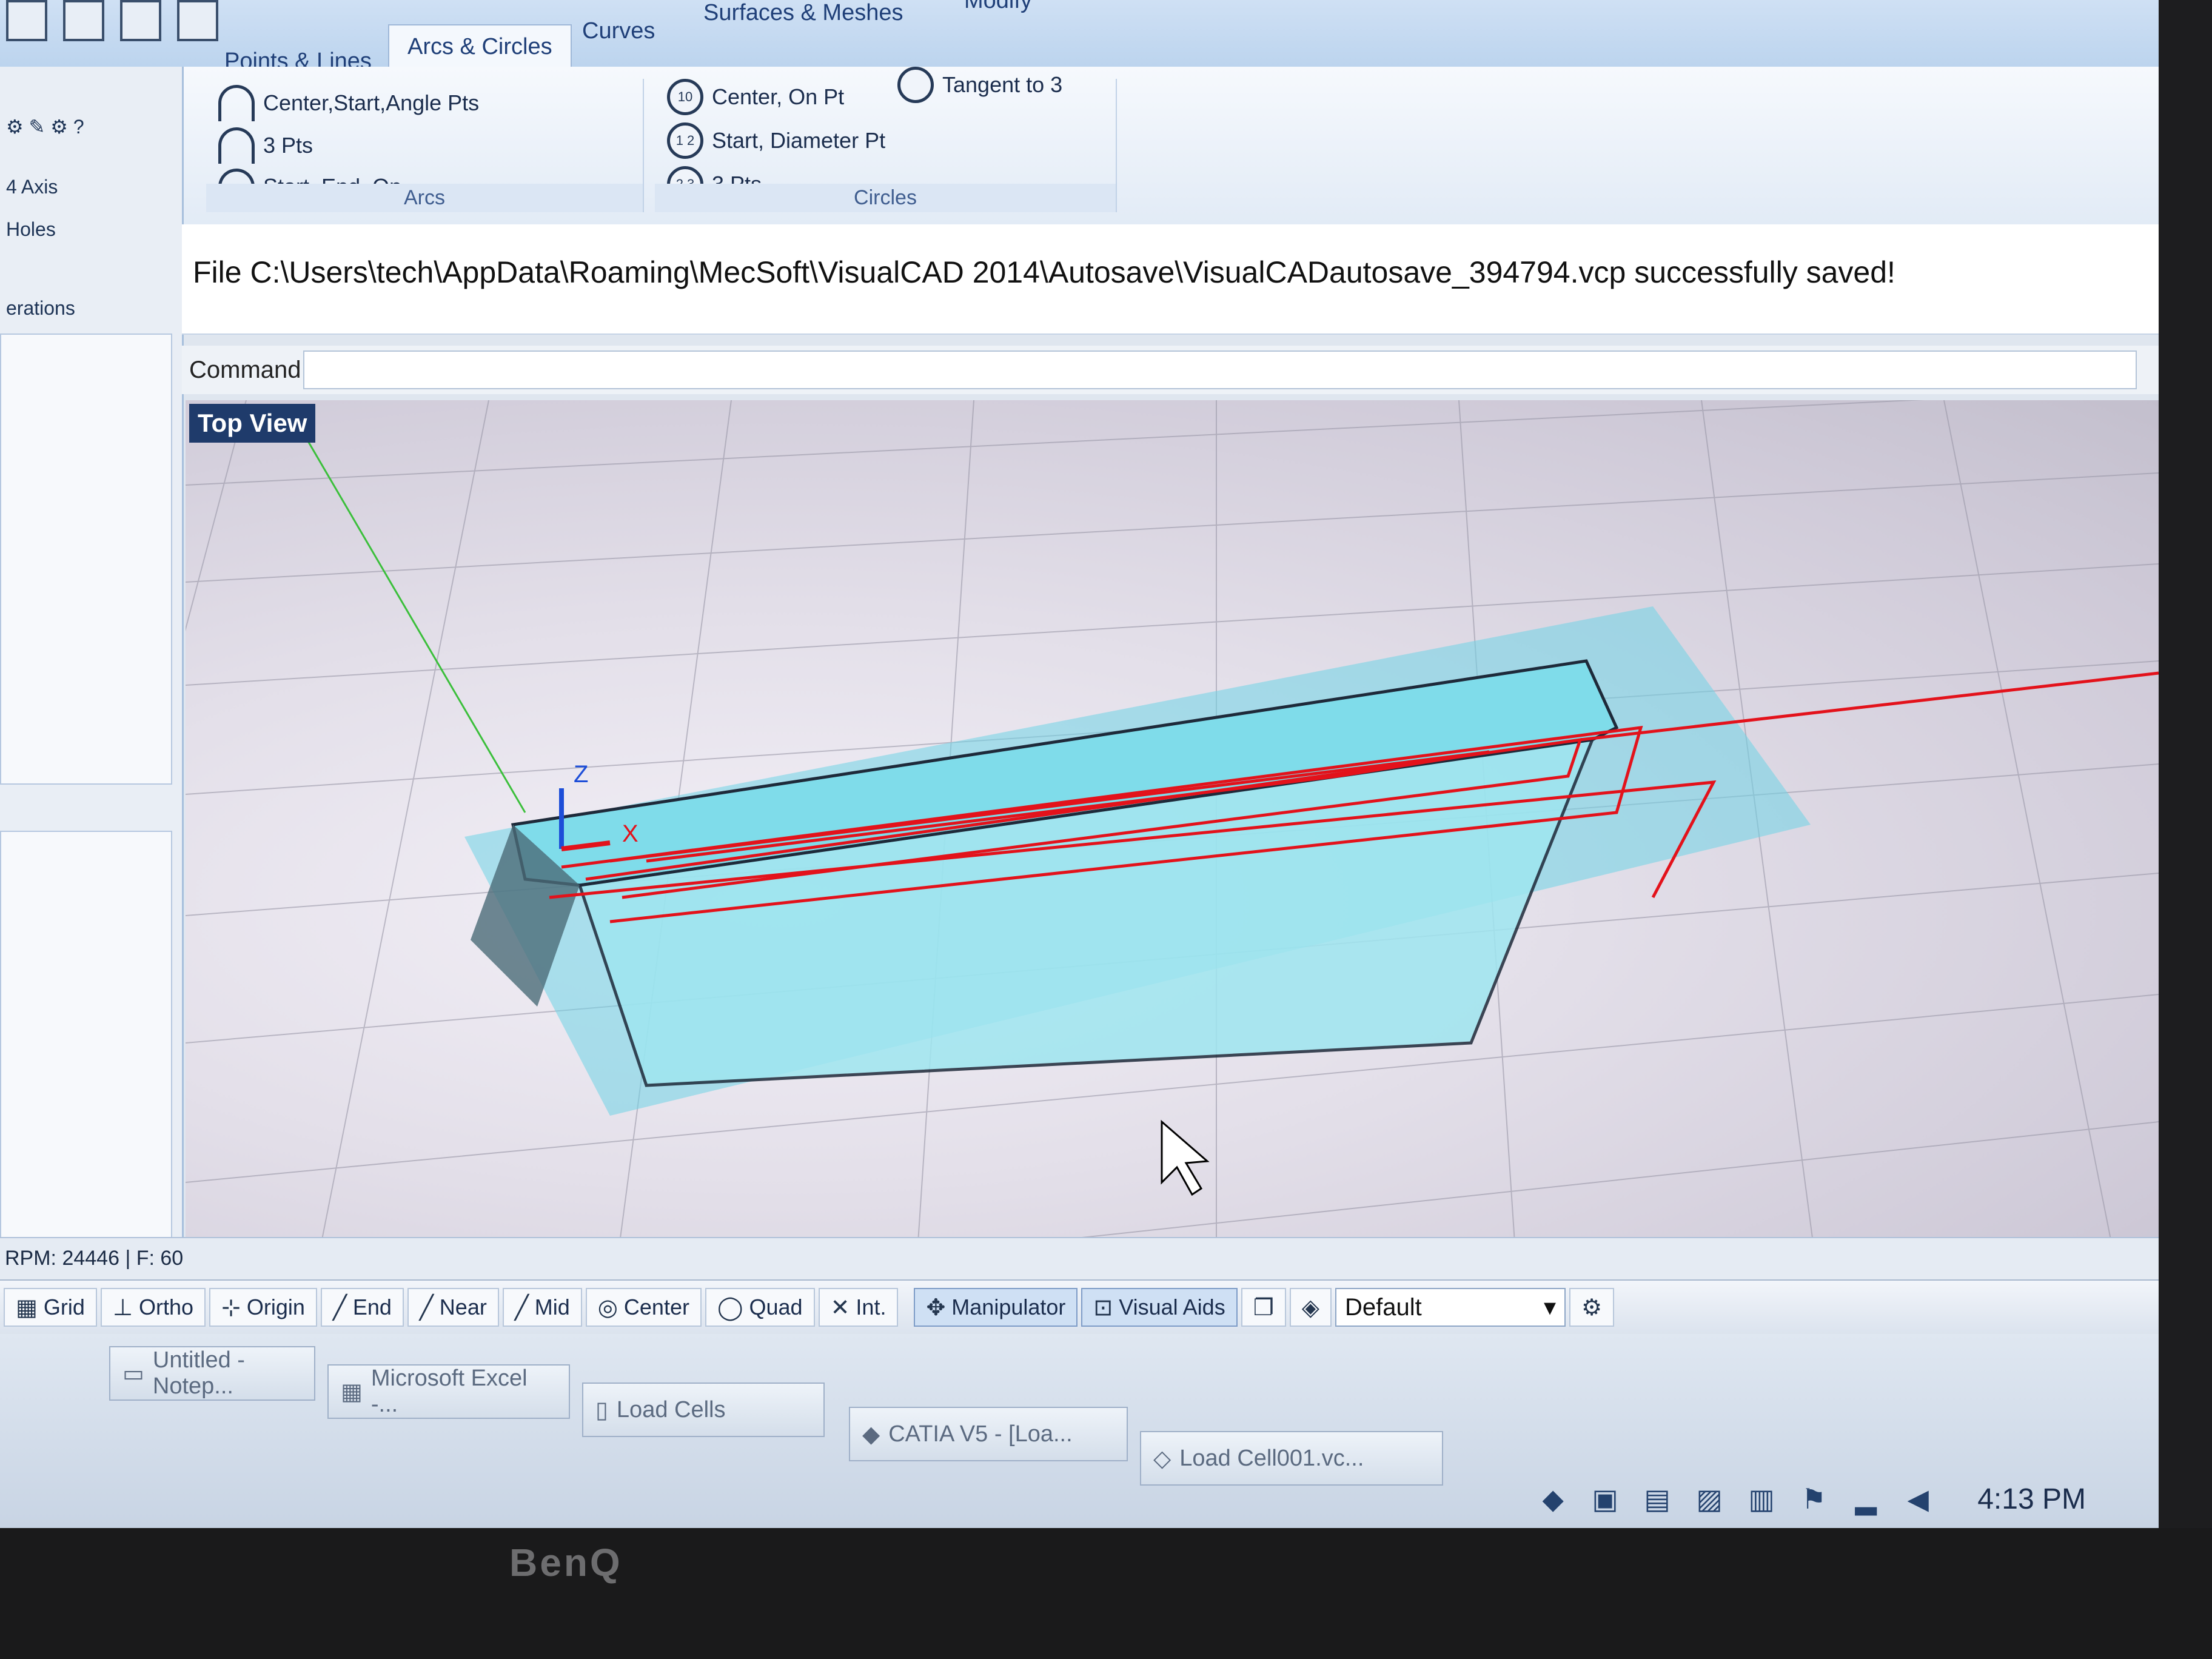  Describe the element at coordinates (83, 20) in the screenshot. I see `view-grid-icon` at that location.